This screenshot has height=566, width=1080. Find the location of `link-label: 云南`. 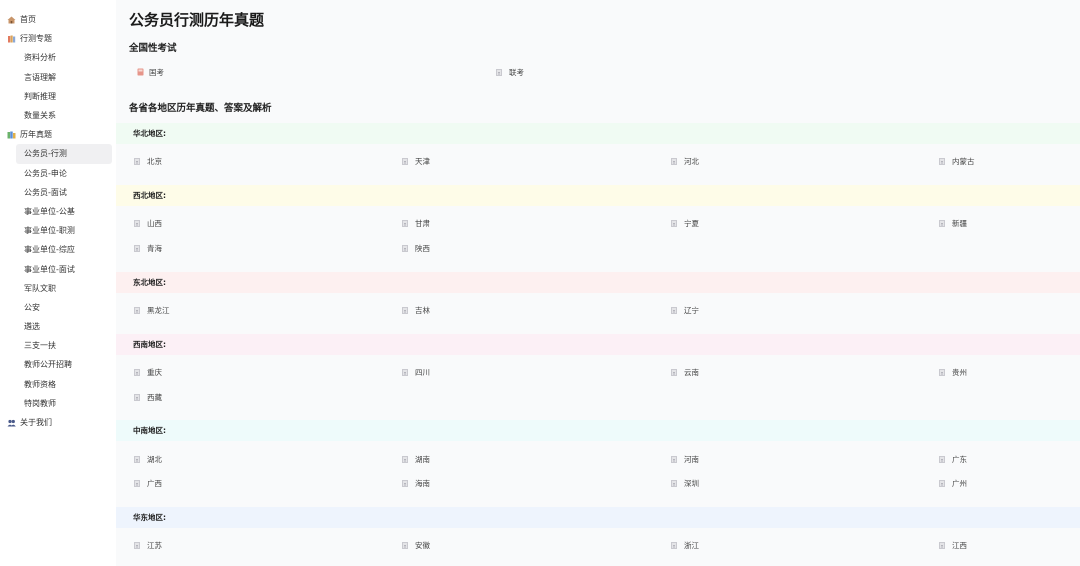

link-label: 云南 is located at coordinates (691, 372).